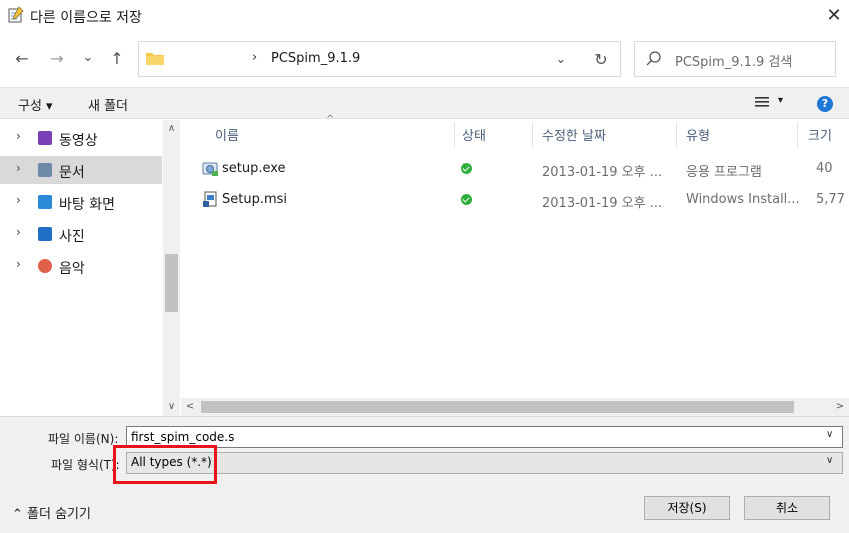  What do you see at coordinates (255, 199) in the screenshot?
I see `file-name: Setup.msi` at bounding box center [255, 199].